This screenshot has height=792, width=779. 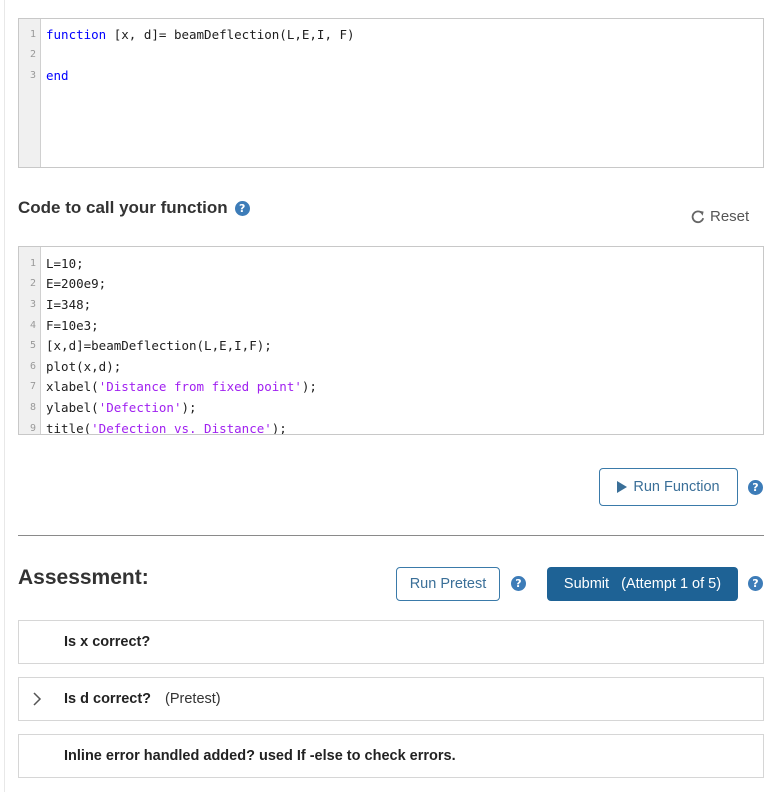 What do you see at coordinates (391, 535) in the screenshot?
I see `section-divider` at bounding box center [391, 535].